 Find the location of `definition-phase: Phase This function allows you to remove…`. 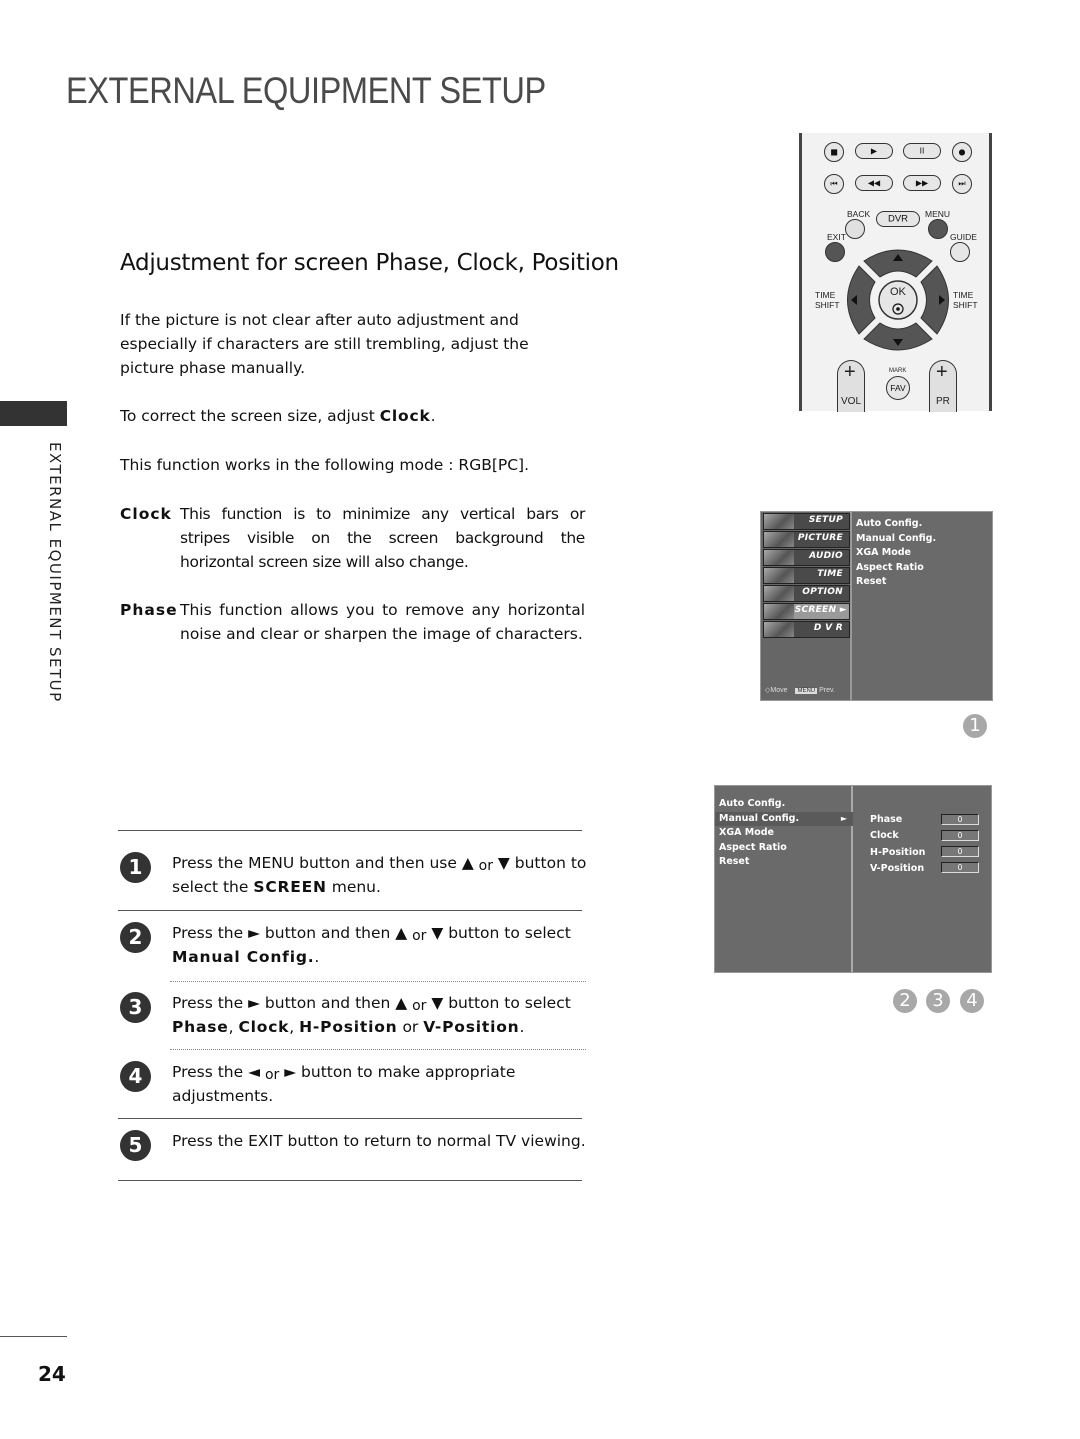

definition-phase: Phase This function allows you to remove… is located at coordinates (352, 622).